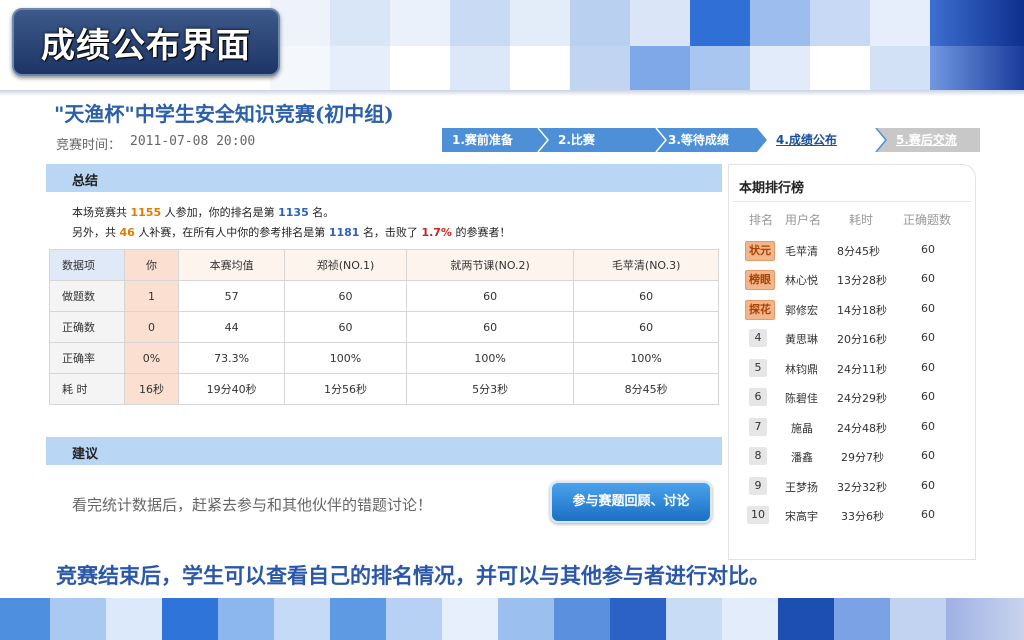 This screenshot has height=640, width=1024. What do you see at coordinates (323, 212) in the screenshot?
I see `summary-text: 名。` at bounding box center [323, 212].